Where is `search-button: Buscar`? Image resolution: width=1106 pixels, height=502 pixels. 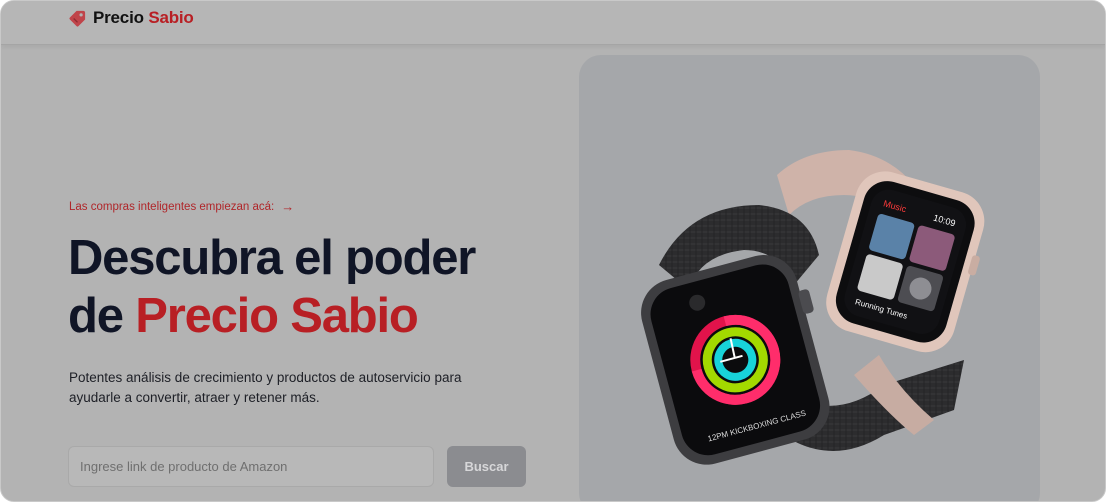
search-button: Buscar is located at coordinates (486, 466).